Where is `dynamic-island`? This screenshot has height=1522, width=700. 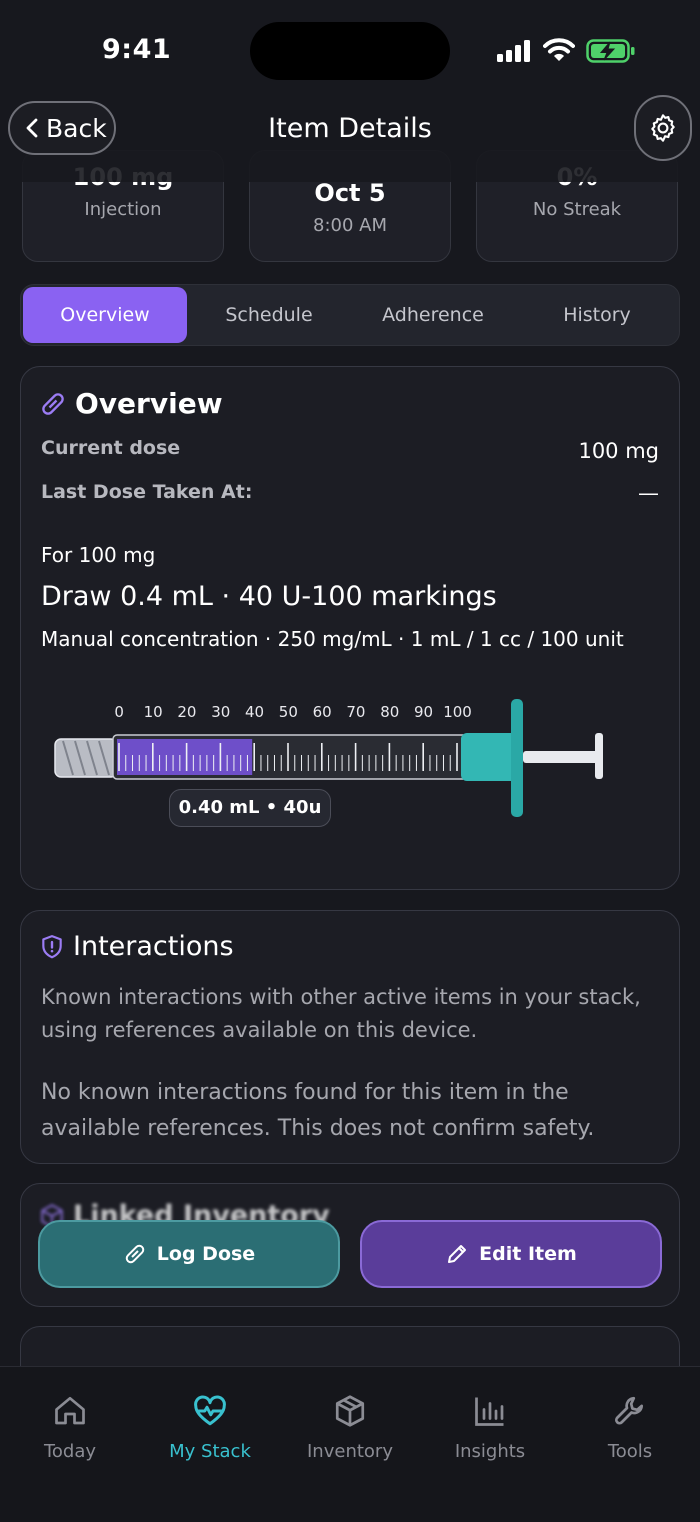
dynamic-island is located at coordinates (350, 51).